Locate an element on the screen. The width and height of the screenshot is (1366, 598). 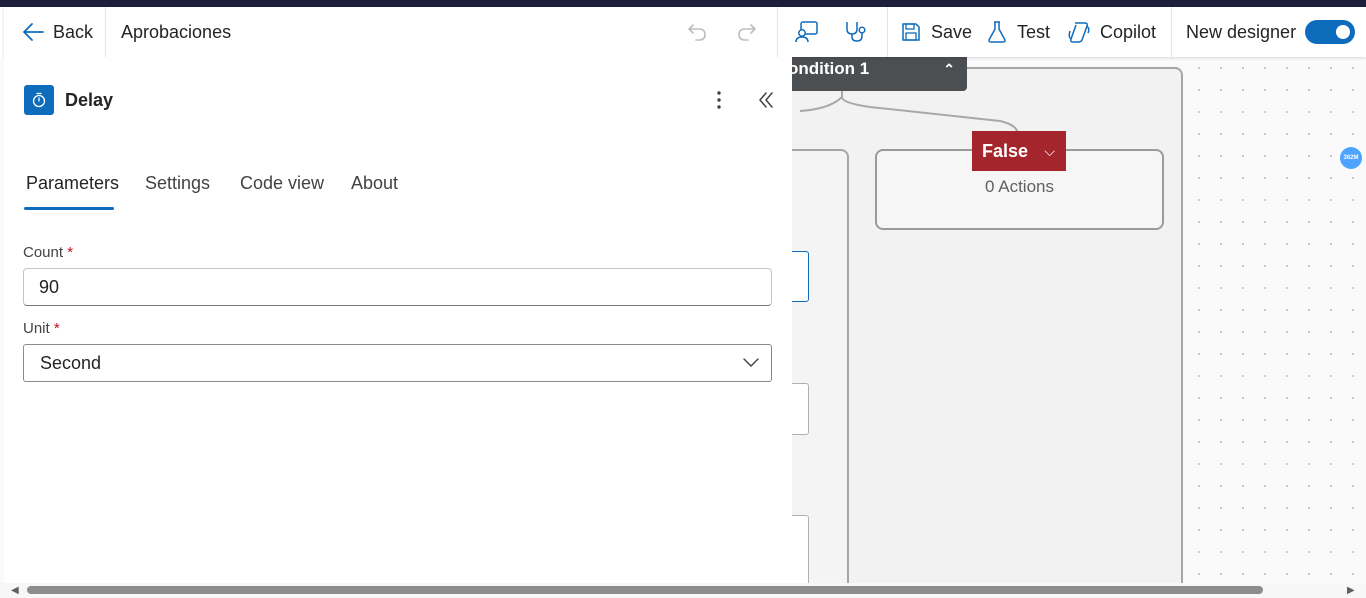
panel-title: Delay is located at coordinates (89, 100).